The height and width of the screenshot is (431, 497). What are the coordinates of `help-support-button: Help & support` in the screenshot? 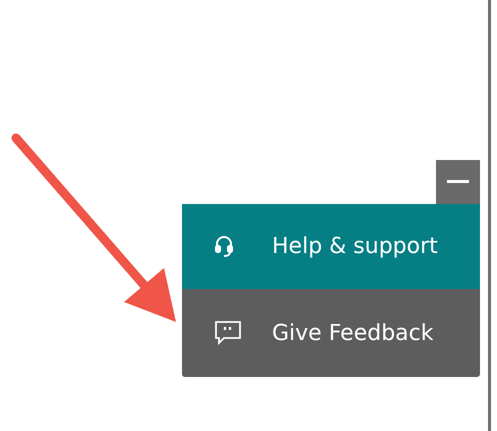 It's located at (331, 246).